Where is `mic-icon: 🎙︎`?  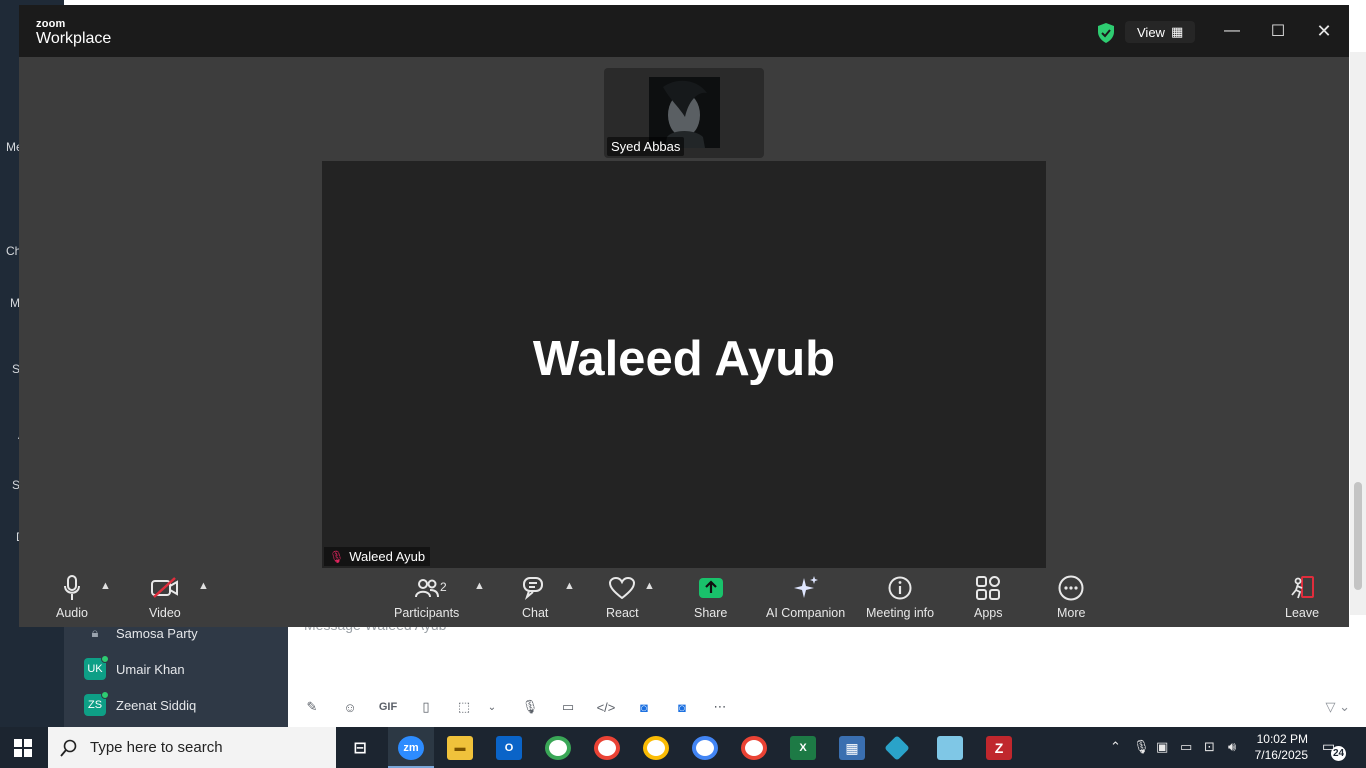 mic-icon: 🎙︎ is located at coordinates (530, 707).